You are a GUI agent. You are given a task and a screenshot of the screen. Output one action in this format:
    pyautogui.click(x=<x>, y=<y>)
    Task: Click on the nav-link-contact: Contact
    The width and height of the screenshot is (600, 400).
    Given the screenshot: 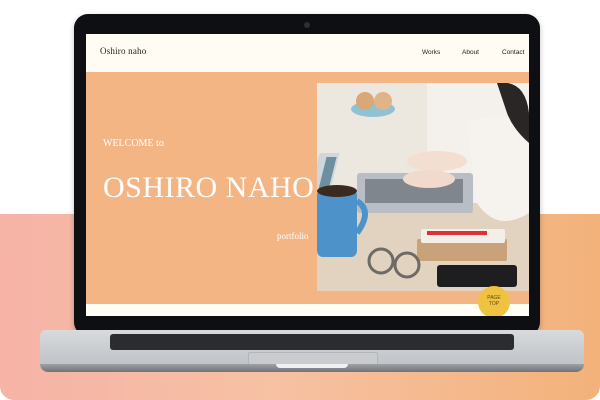 What is the action you would take?
    pyautogui.click(x=513, y=52)
    